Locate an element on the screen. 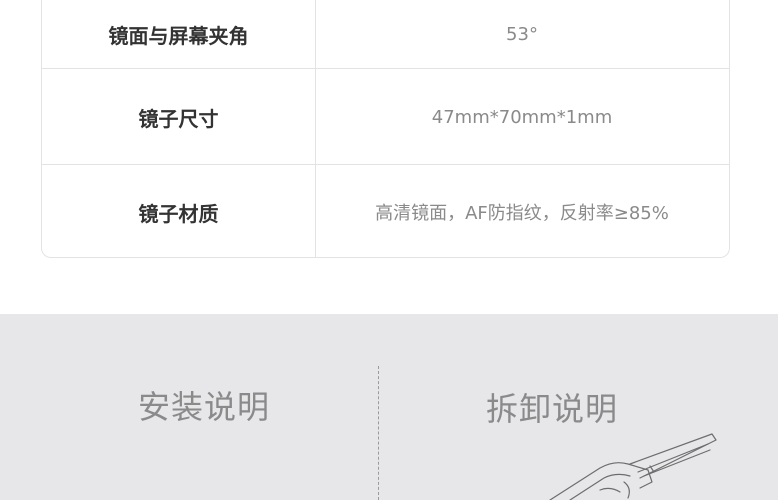  dashed-divider is located at coordinates (378, 433).